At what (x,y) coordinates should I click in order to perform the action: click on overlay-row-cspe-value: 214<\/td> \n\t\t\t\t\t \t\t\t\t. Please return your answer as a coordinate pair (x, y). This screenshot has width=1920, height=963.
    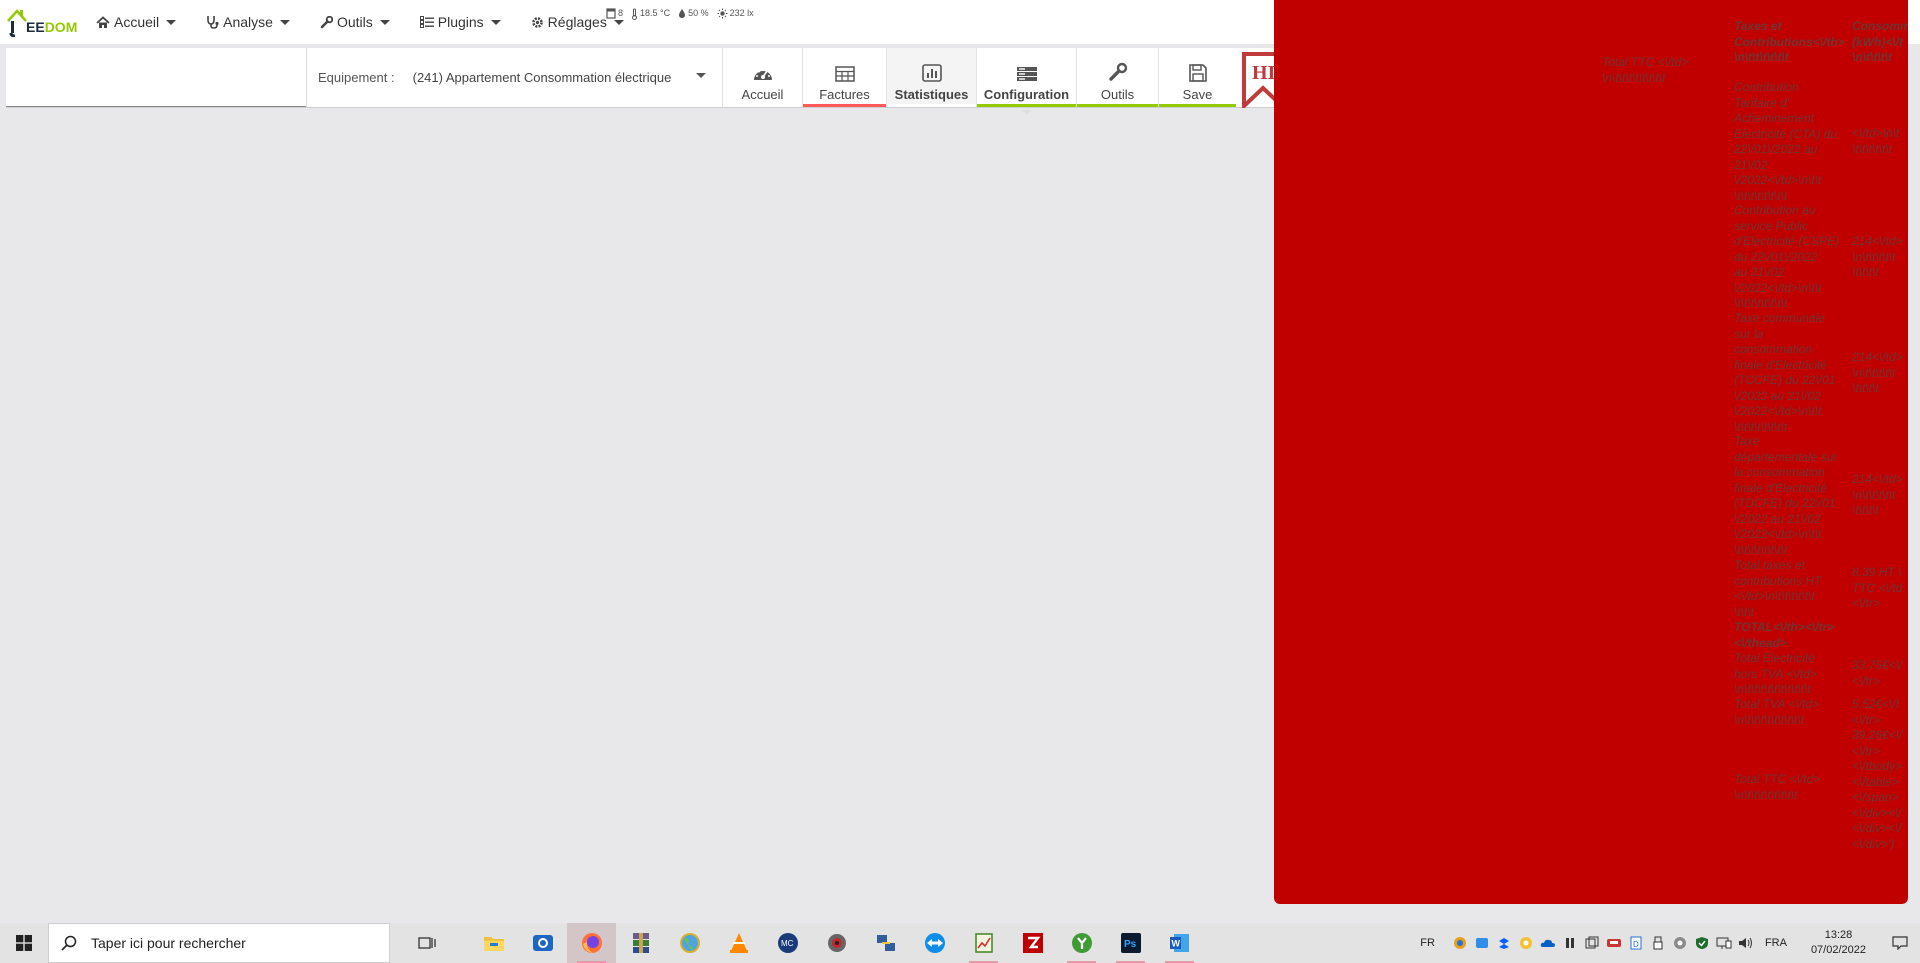
    Looking at the image, I should click on (1877, 256).